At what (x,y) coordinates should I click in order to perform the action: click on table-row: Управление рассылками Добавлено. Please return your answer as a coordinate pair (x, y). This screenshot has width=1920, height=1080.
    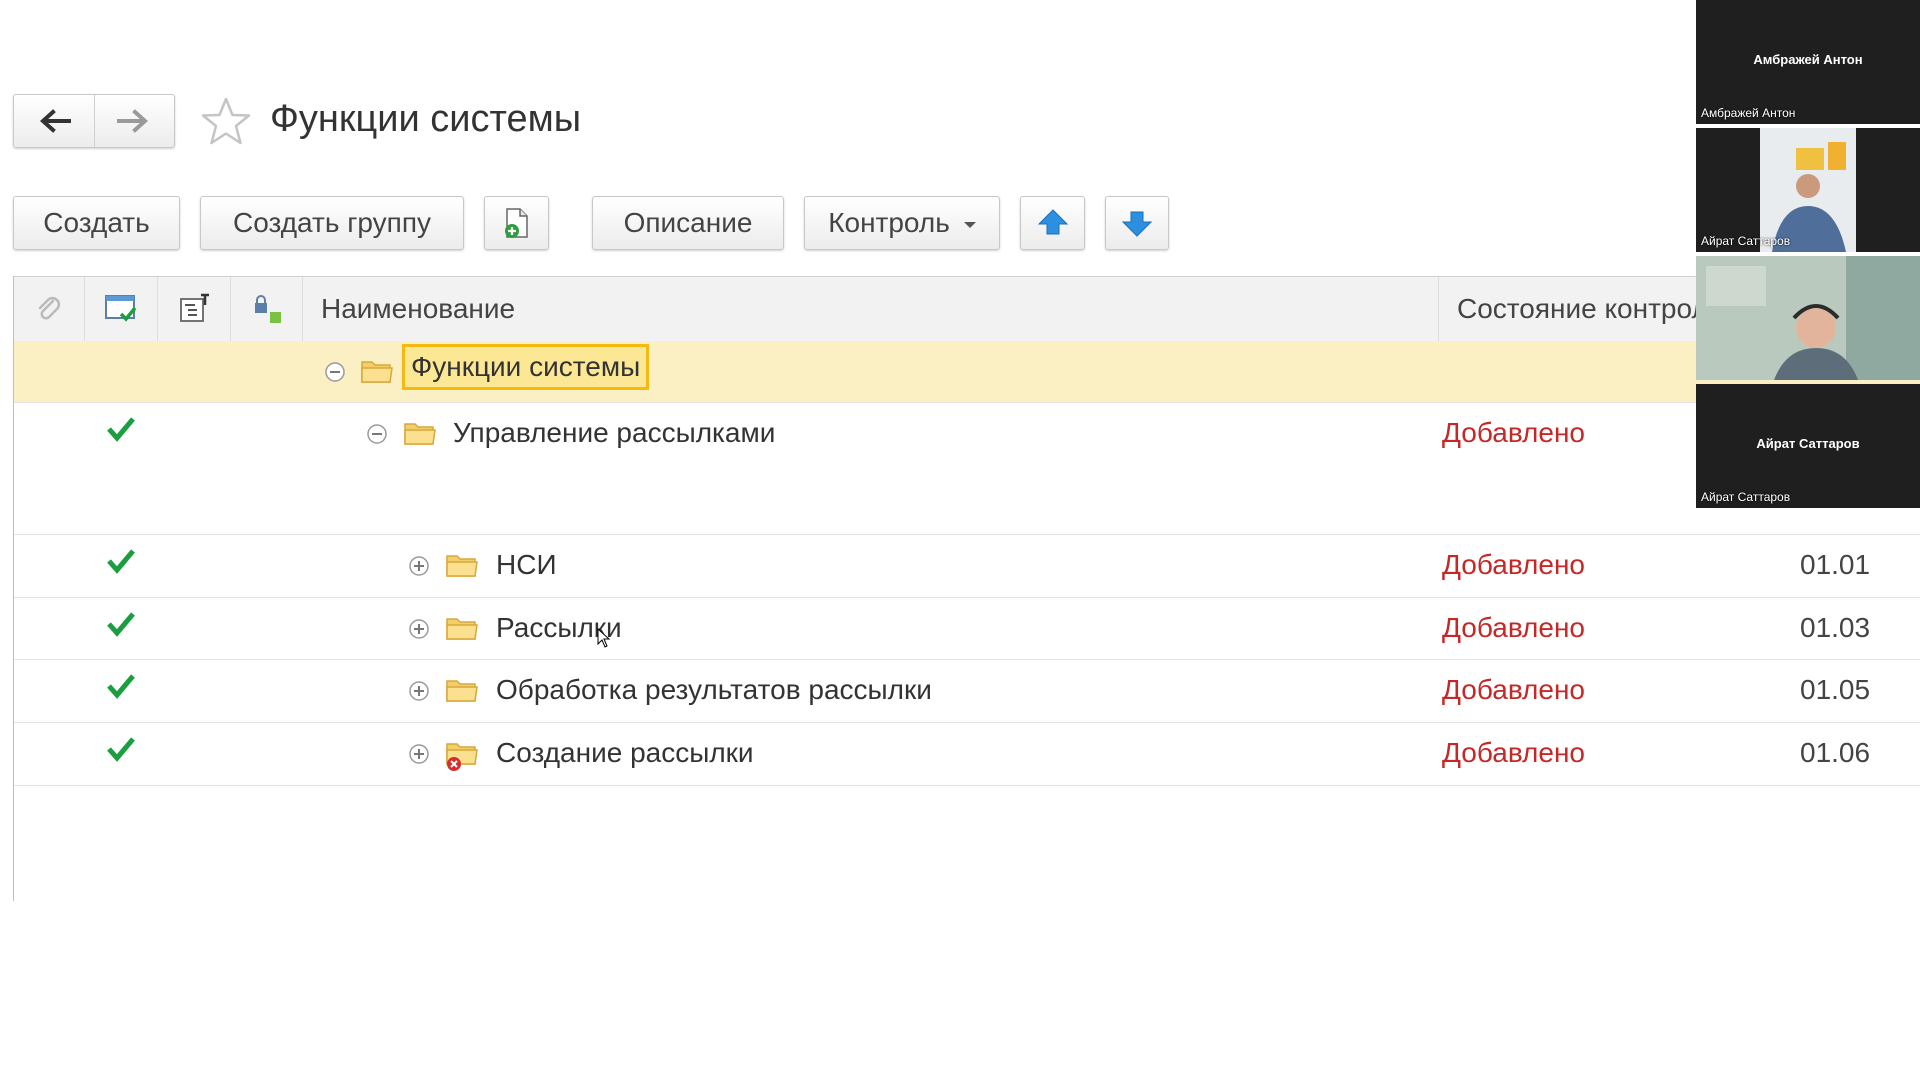
    Looking at the image, I should click on (967, 469).